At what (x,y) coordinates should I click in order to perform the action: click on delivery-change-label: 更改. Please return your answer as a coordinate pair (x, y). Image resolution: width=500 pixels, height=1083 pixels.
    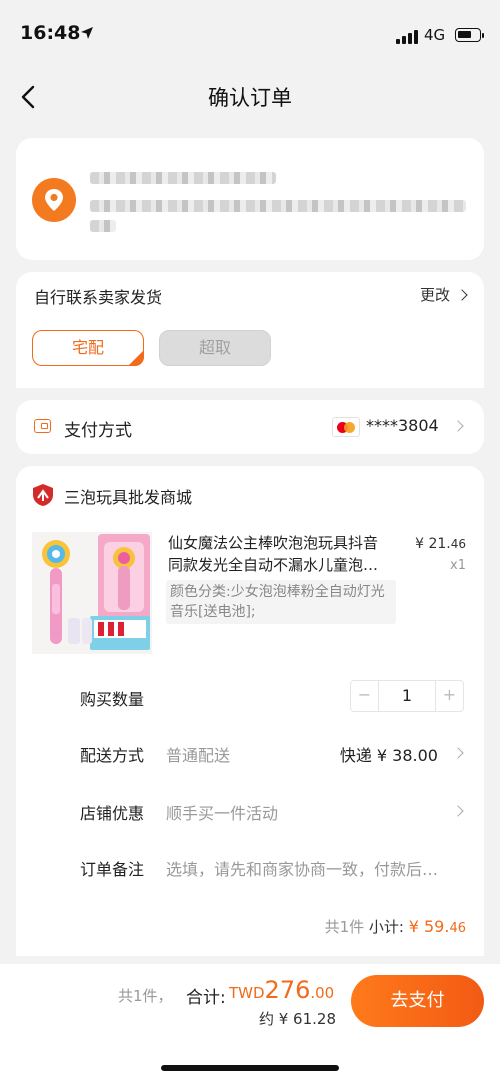
    Looking at the image, I should click on (434, 295).